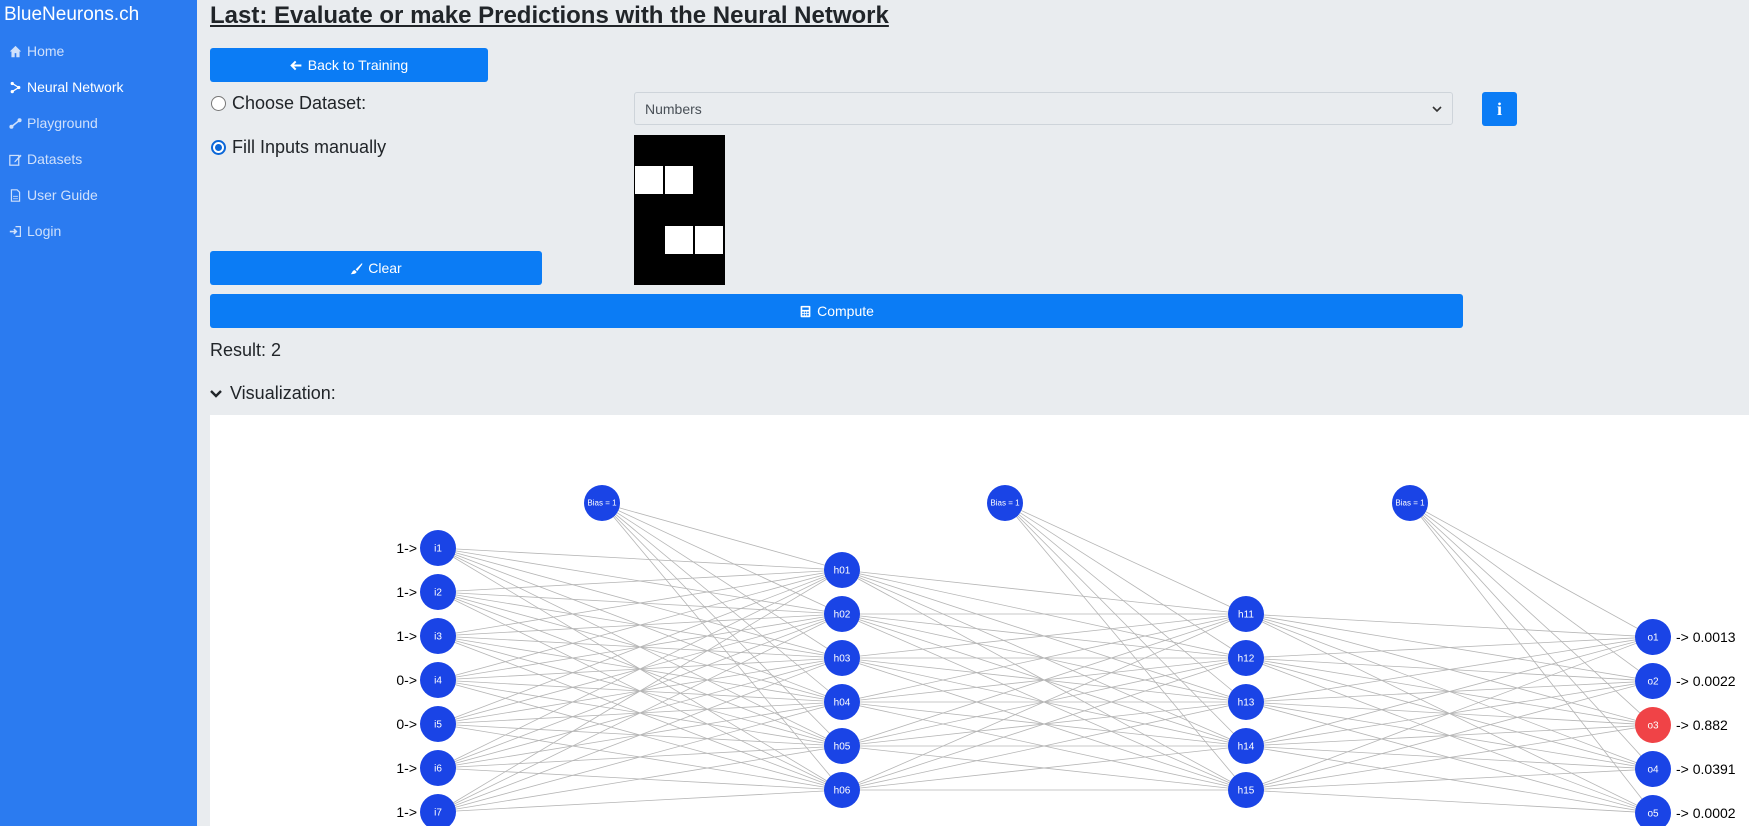 The width and height of the screenshot is (1749, 826). What do you see at coordinates (1653, 725) in the screenshot?
I see `output-node-o3: o3` at bounding box center [1653, 725].